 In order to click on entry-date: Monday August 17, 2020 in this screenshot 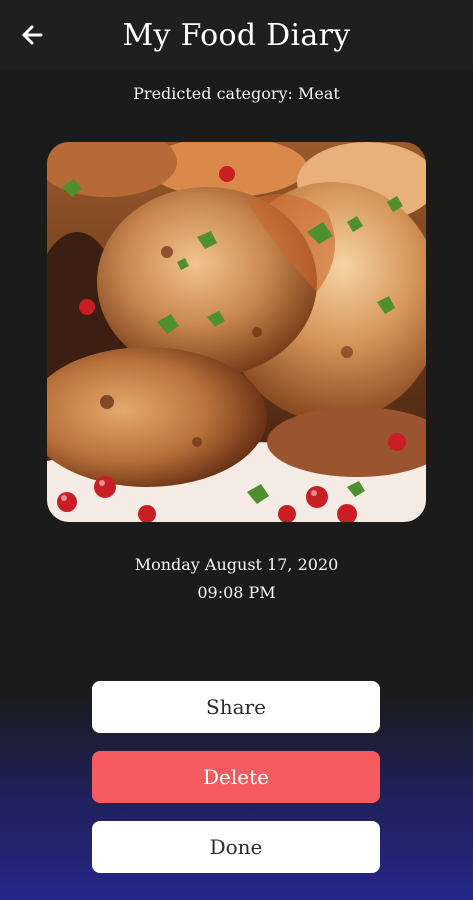, I will do `click(236, 564)`.